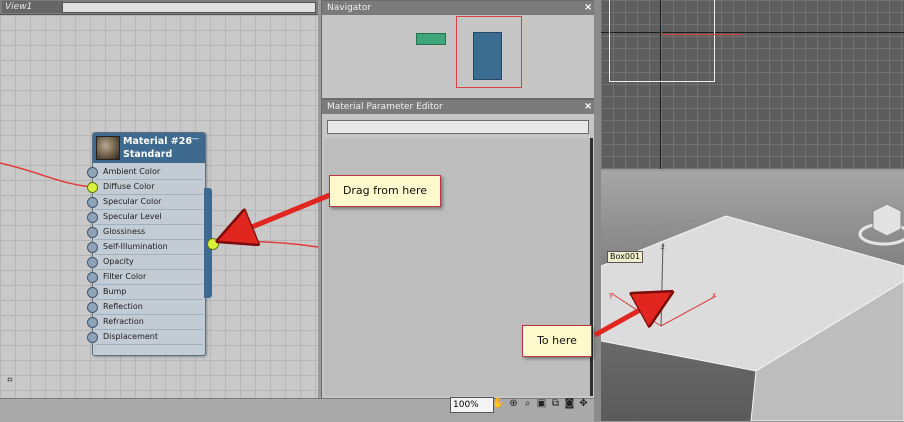 The height and width of the screenshot is (422, 904). I want to click on arrow-to-output, so click(278, 215).